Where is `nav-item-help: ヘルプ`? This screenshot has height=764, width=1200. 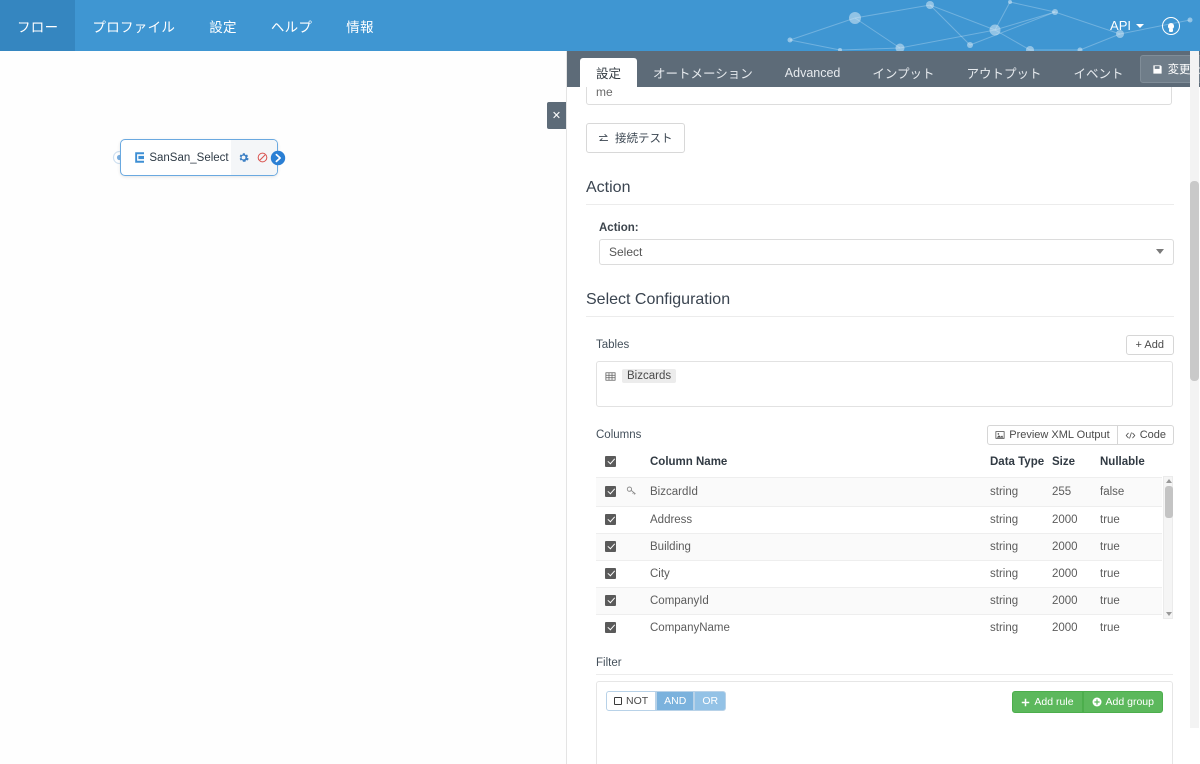 nav-item-help: ヘルプ is located at coordinates (291, 25).